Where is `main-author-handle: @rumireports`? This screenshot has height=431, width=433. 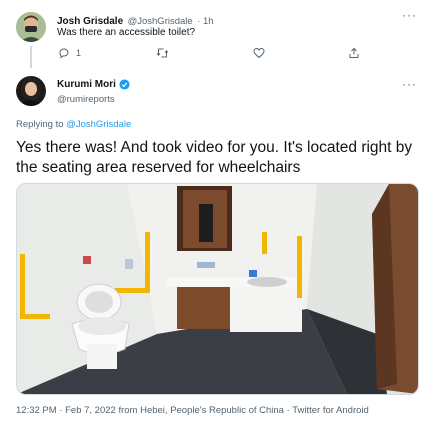
main-author-handle: @rumireports is located at coordinates (86, 99).